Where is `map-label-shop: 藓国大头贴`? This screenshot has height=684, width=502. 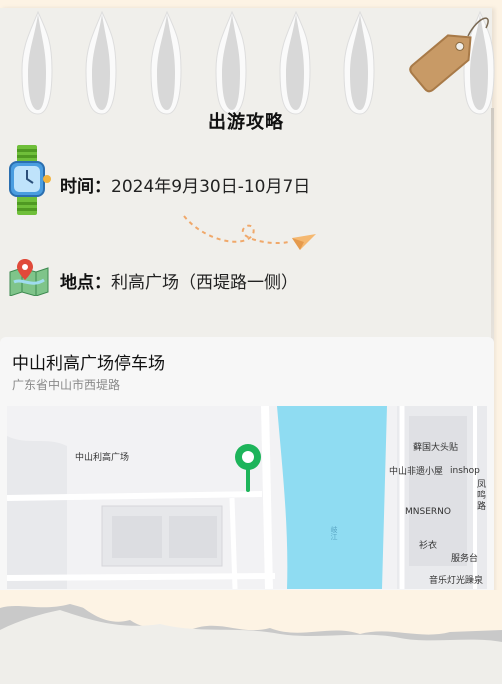
map-label-shop: 藓国大头贴 is located at coordinates (435, 446).